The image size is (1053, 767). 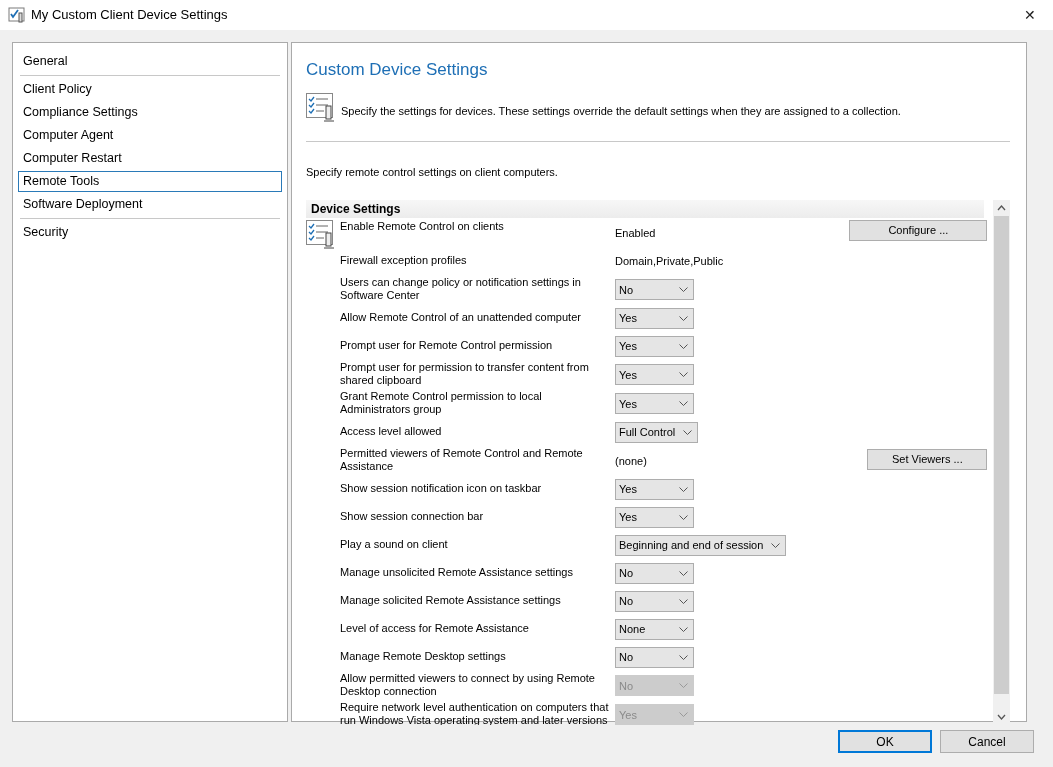 I want to click on sidebar-item: Remote Tools, so click(x=150, y=181).